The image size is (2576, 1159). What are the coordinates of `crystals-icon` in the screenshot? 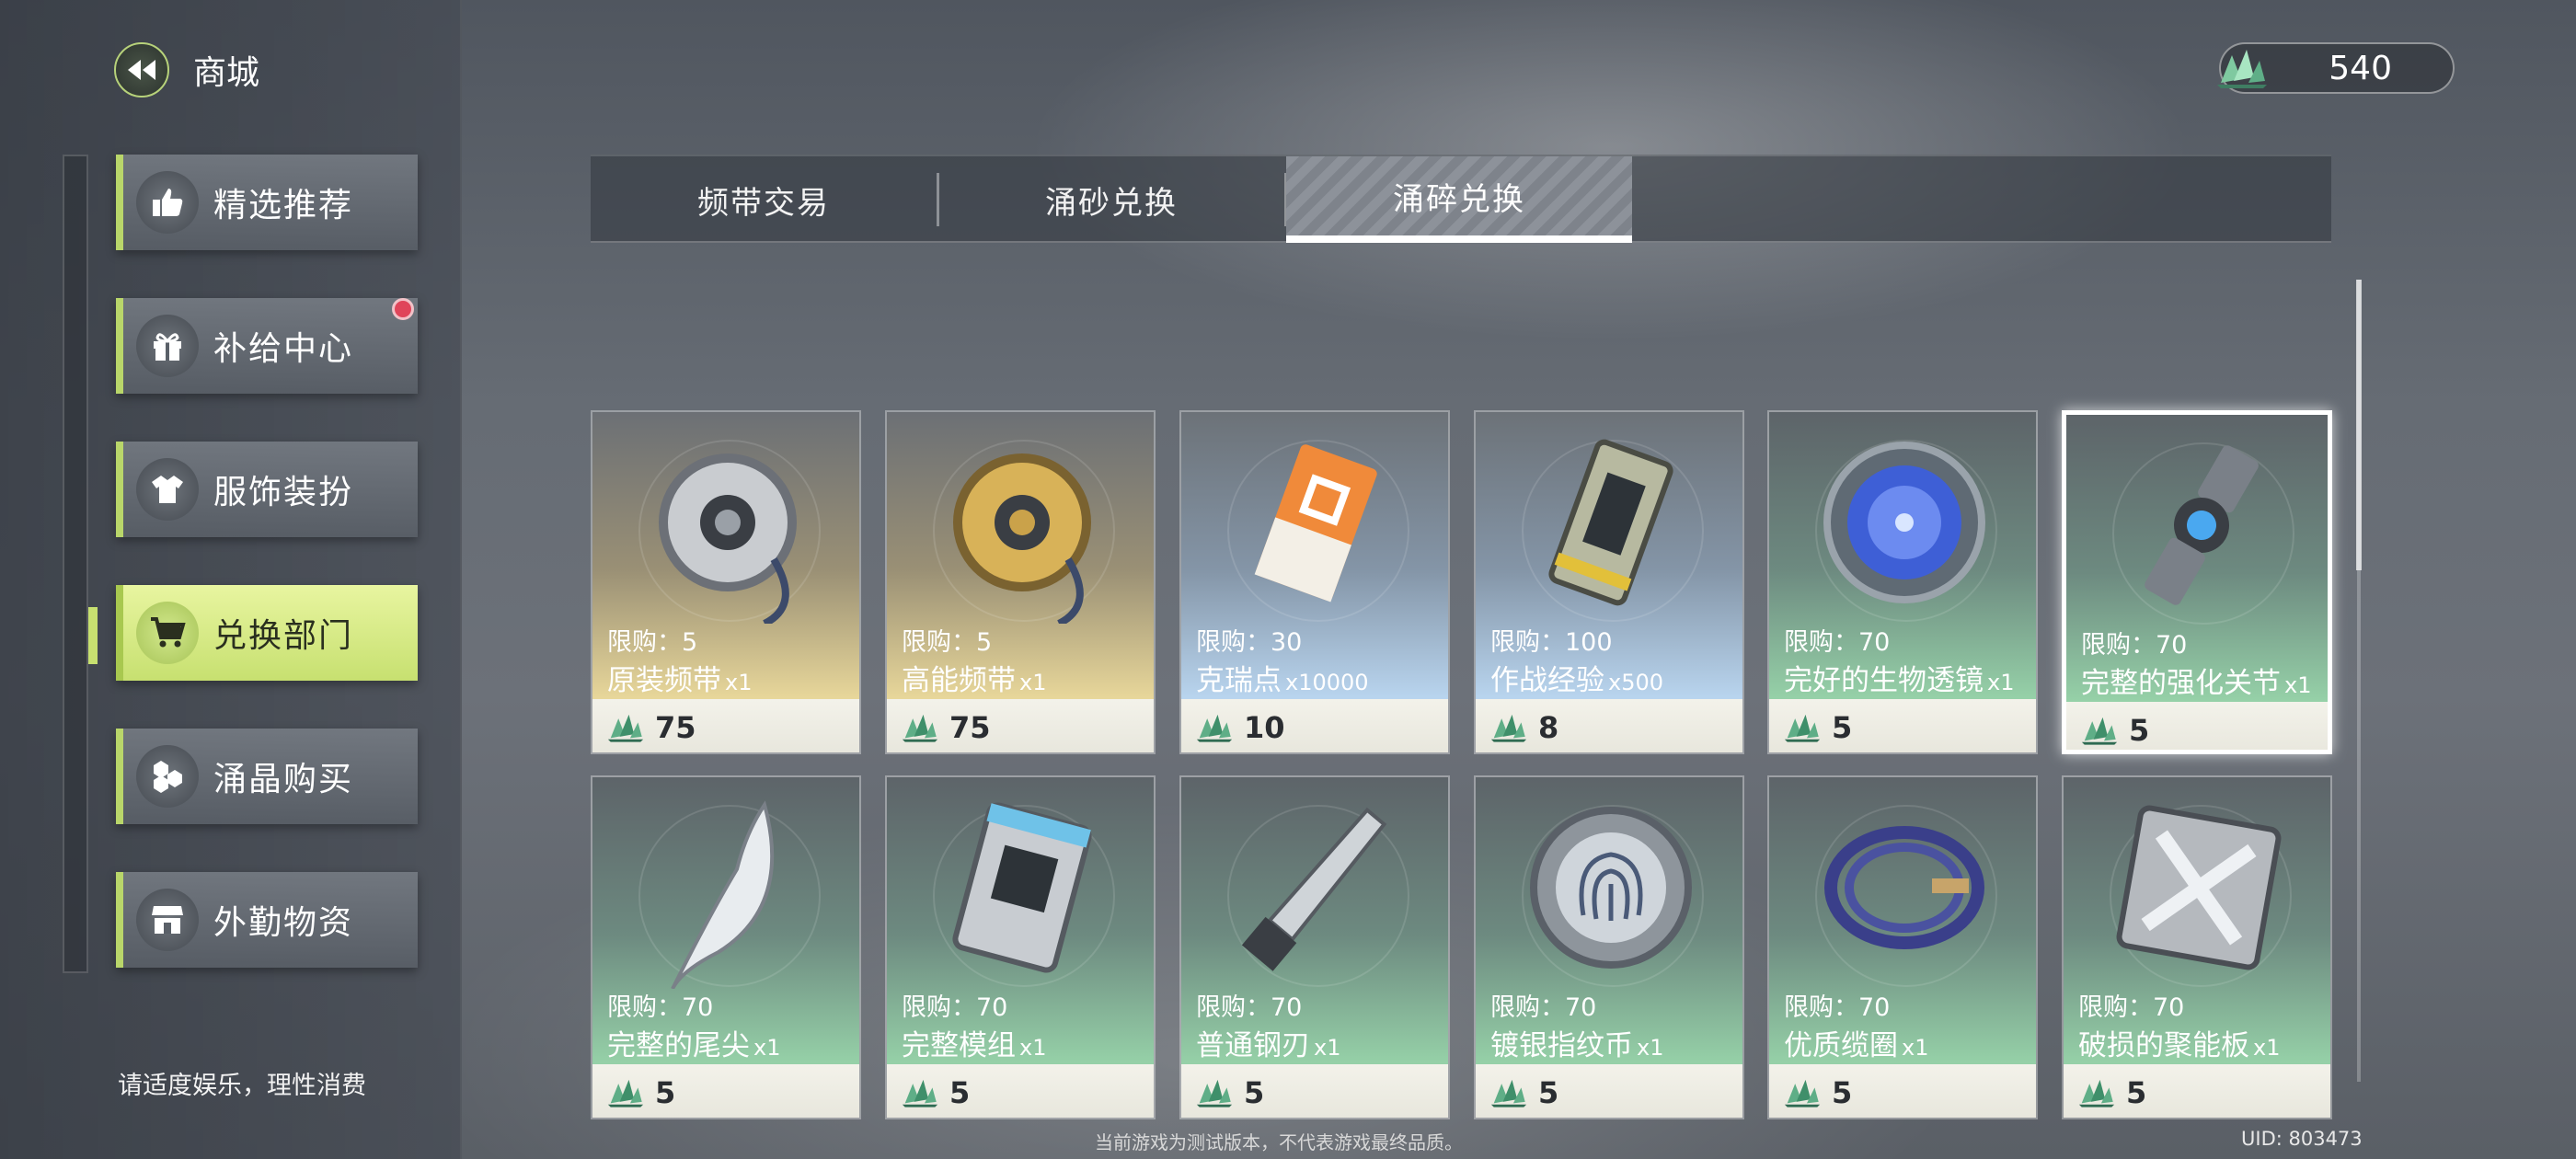 It's located at (167, 776).